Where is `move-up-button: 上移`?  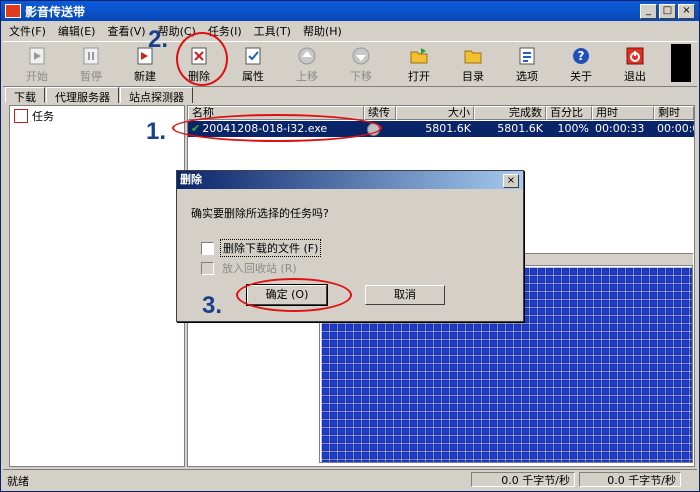
move-up-button: 上移 is located at coordinates (307, 64).